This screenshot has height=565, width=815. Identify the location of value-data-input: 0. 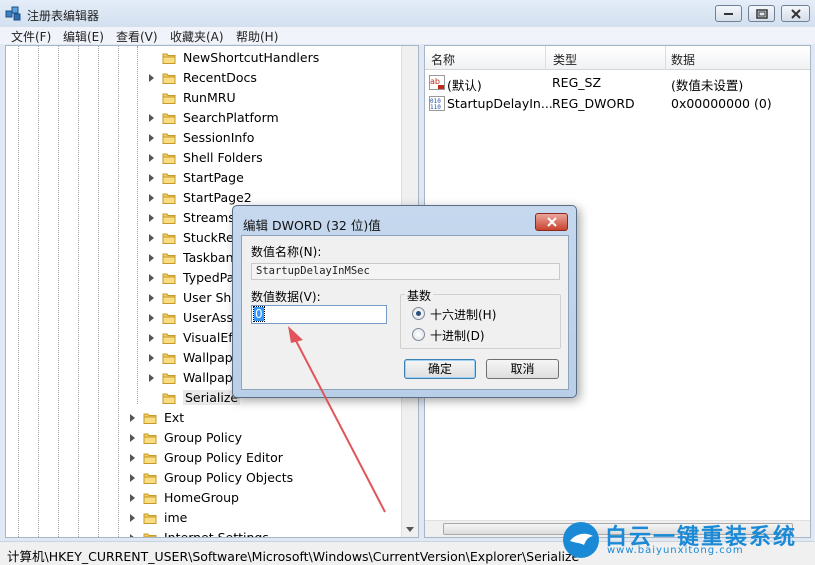
(319, 314).